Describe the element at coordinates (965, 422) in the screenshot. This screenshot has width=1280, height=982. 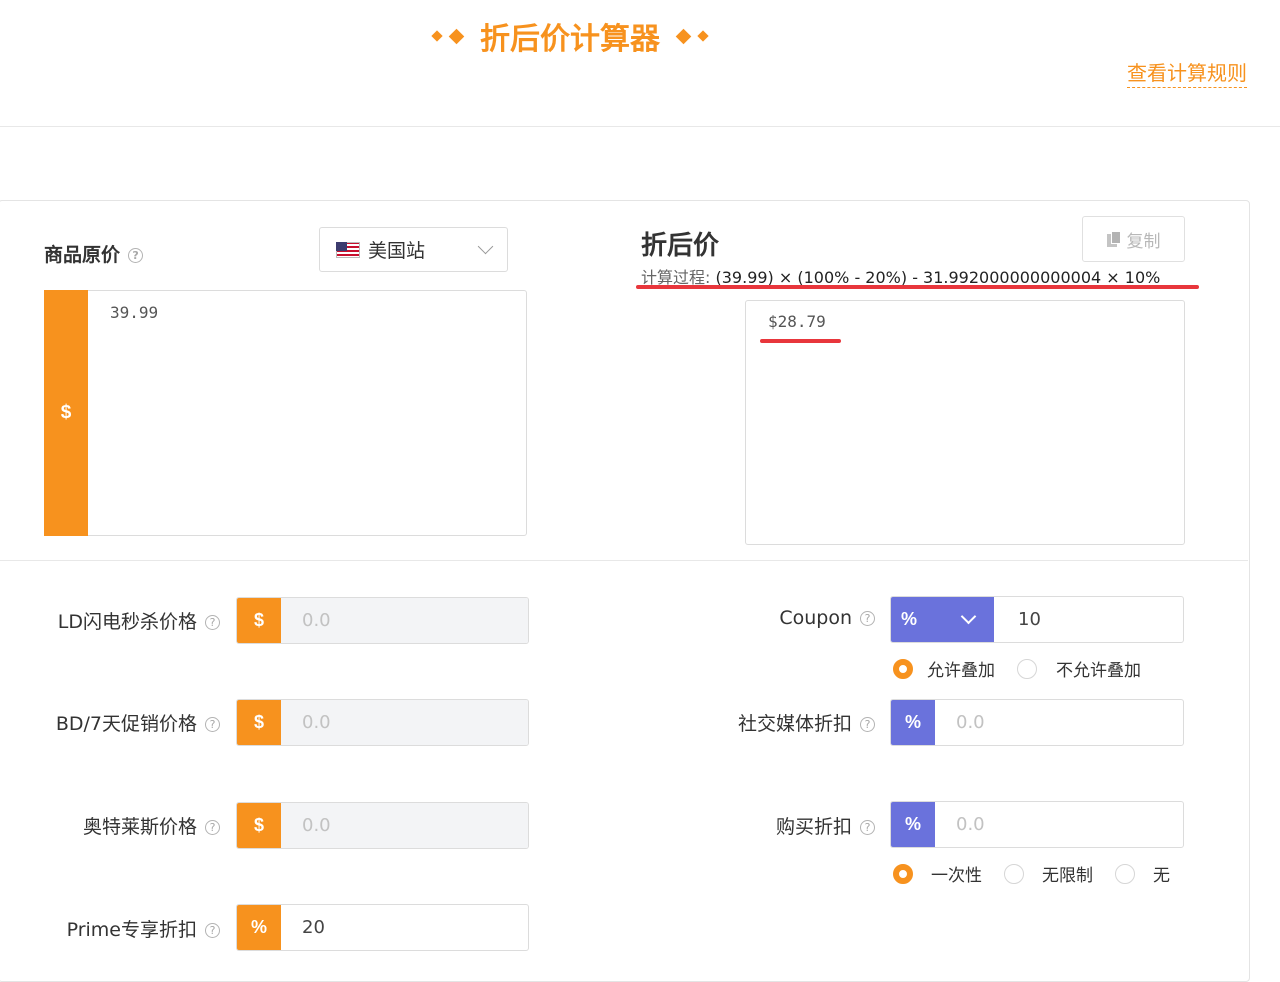
I see `result-output-box` at that location.